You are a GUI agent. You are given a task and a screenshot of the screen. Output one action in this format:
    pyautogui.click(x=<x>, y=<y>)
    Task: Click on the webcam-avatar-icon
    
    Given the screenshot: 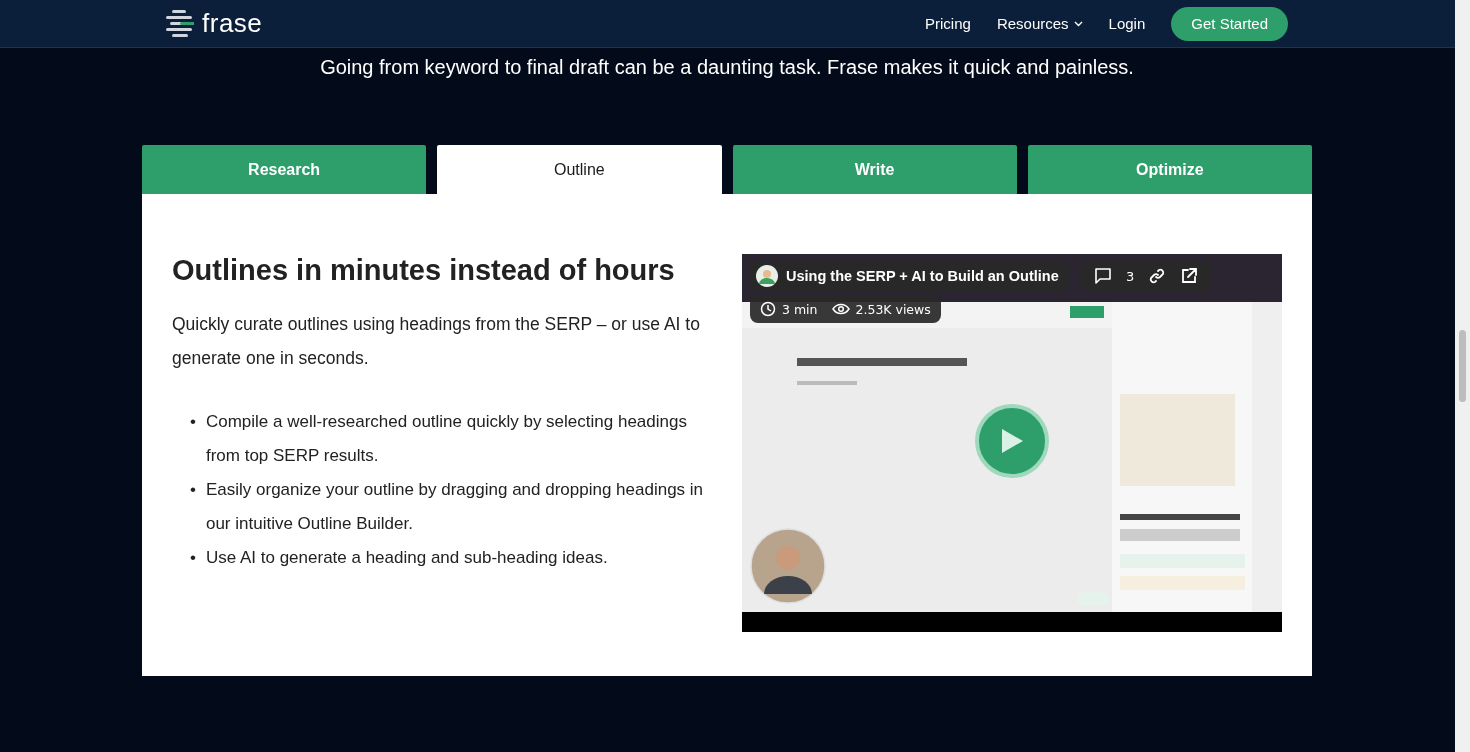 What is the action you would take?
    pyautogui.click(x=788, y=566)
    